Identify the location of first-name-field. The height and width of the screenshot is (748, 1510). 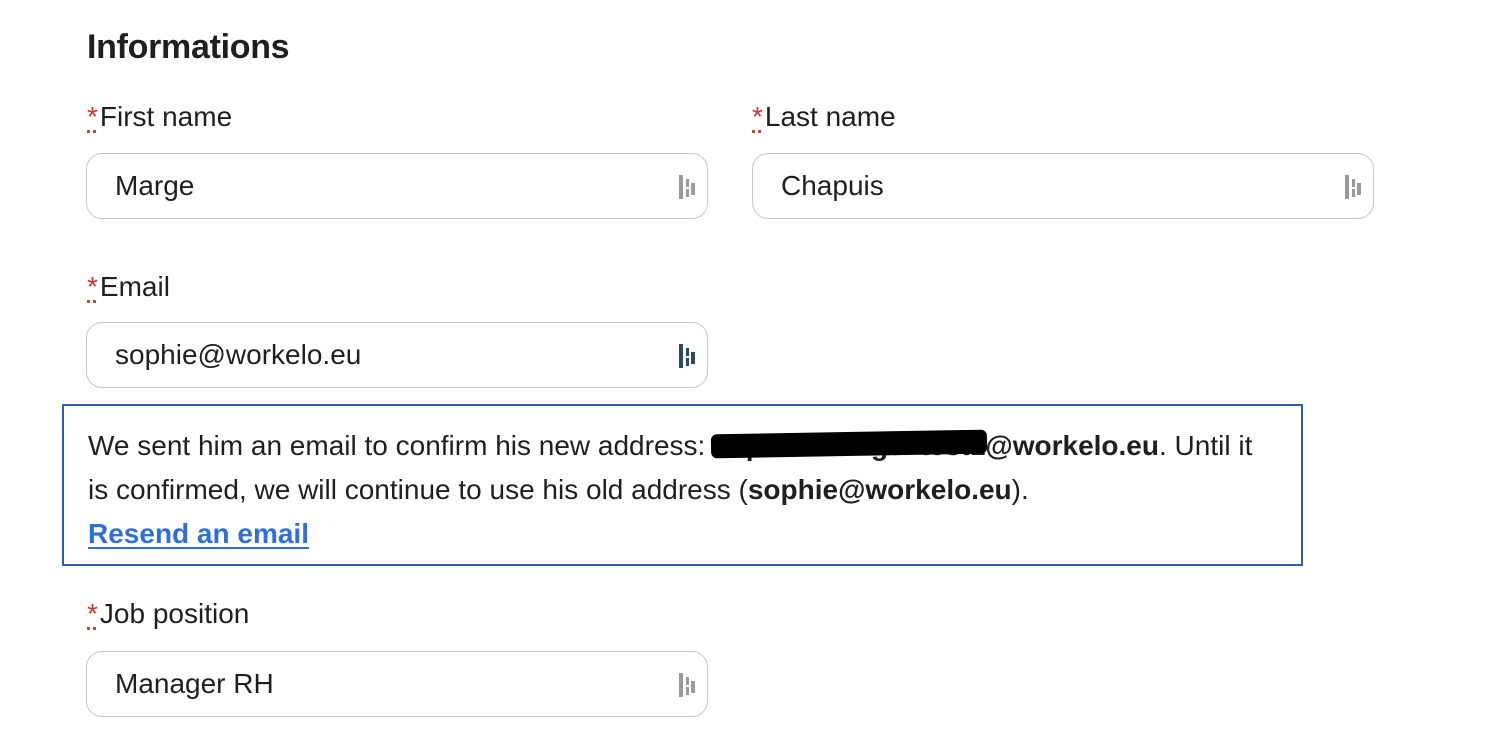
(397, 186).